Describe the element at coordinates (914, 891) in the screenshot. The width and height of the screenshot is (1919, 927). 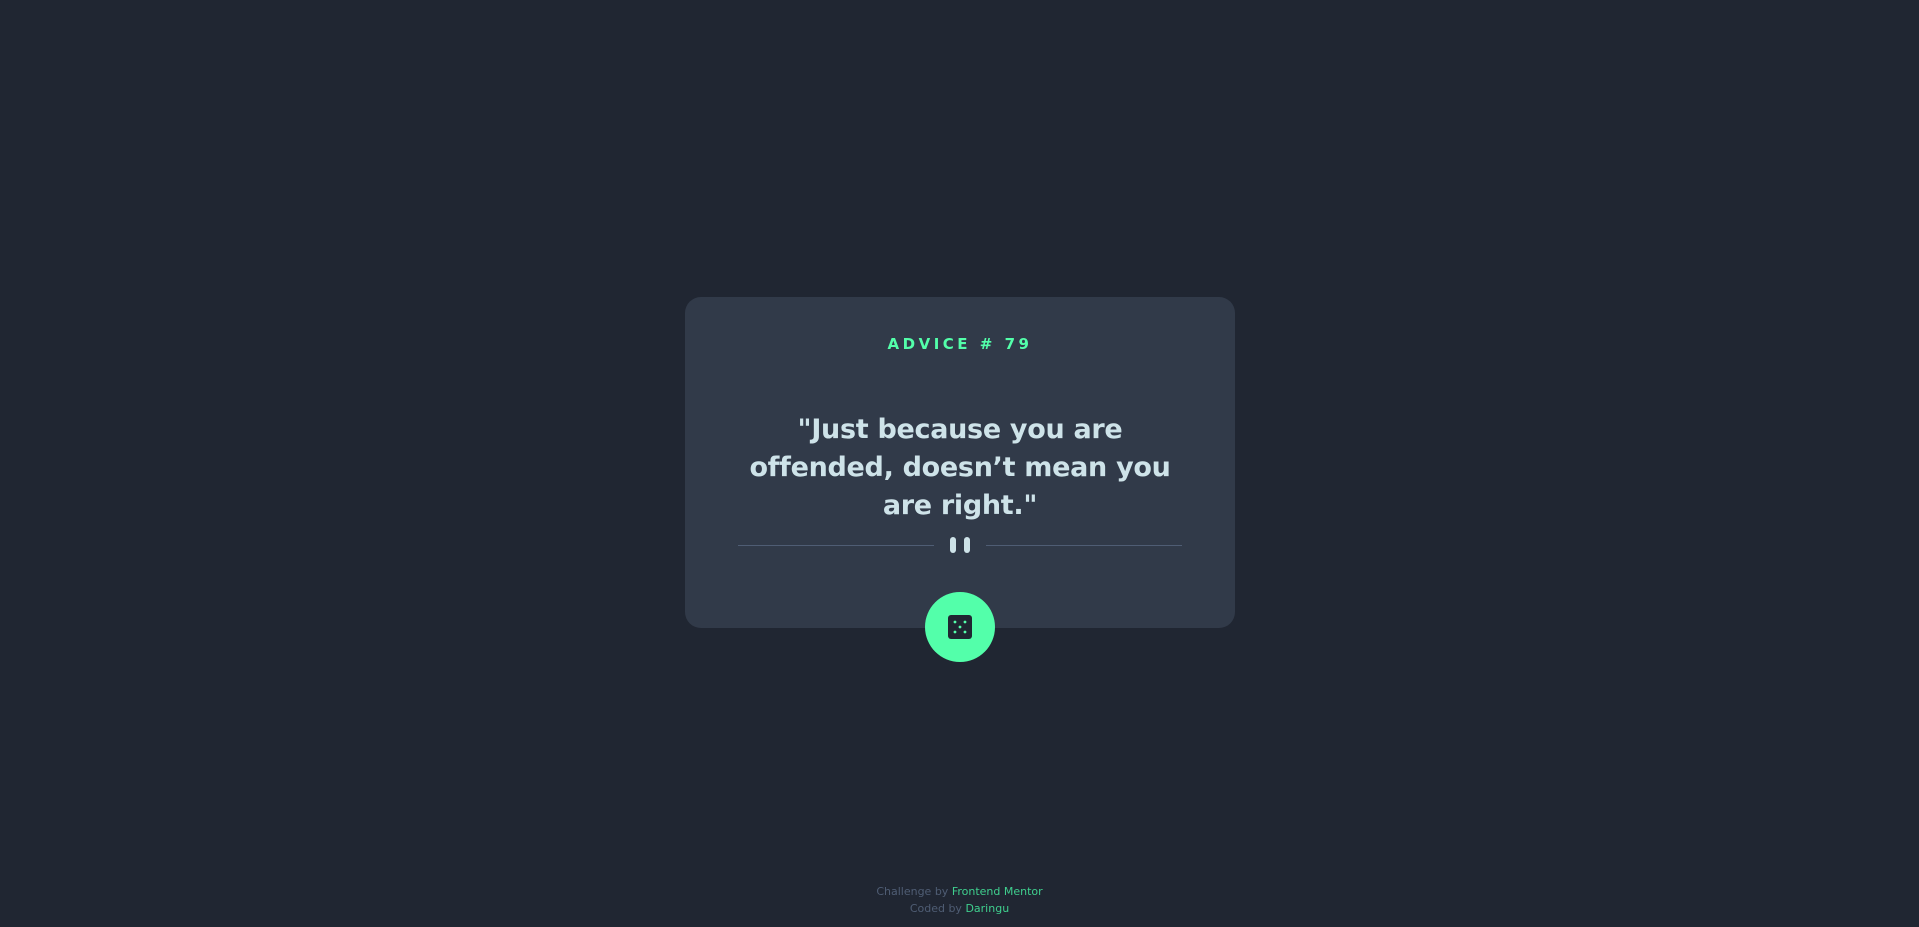
I see `challenge-prefix: Challenge by` at that location.